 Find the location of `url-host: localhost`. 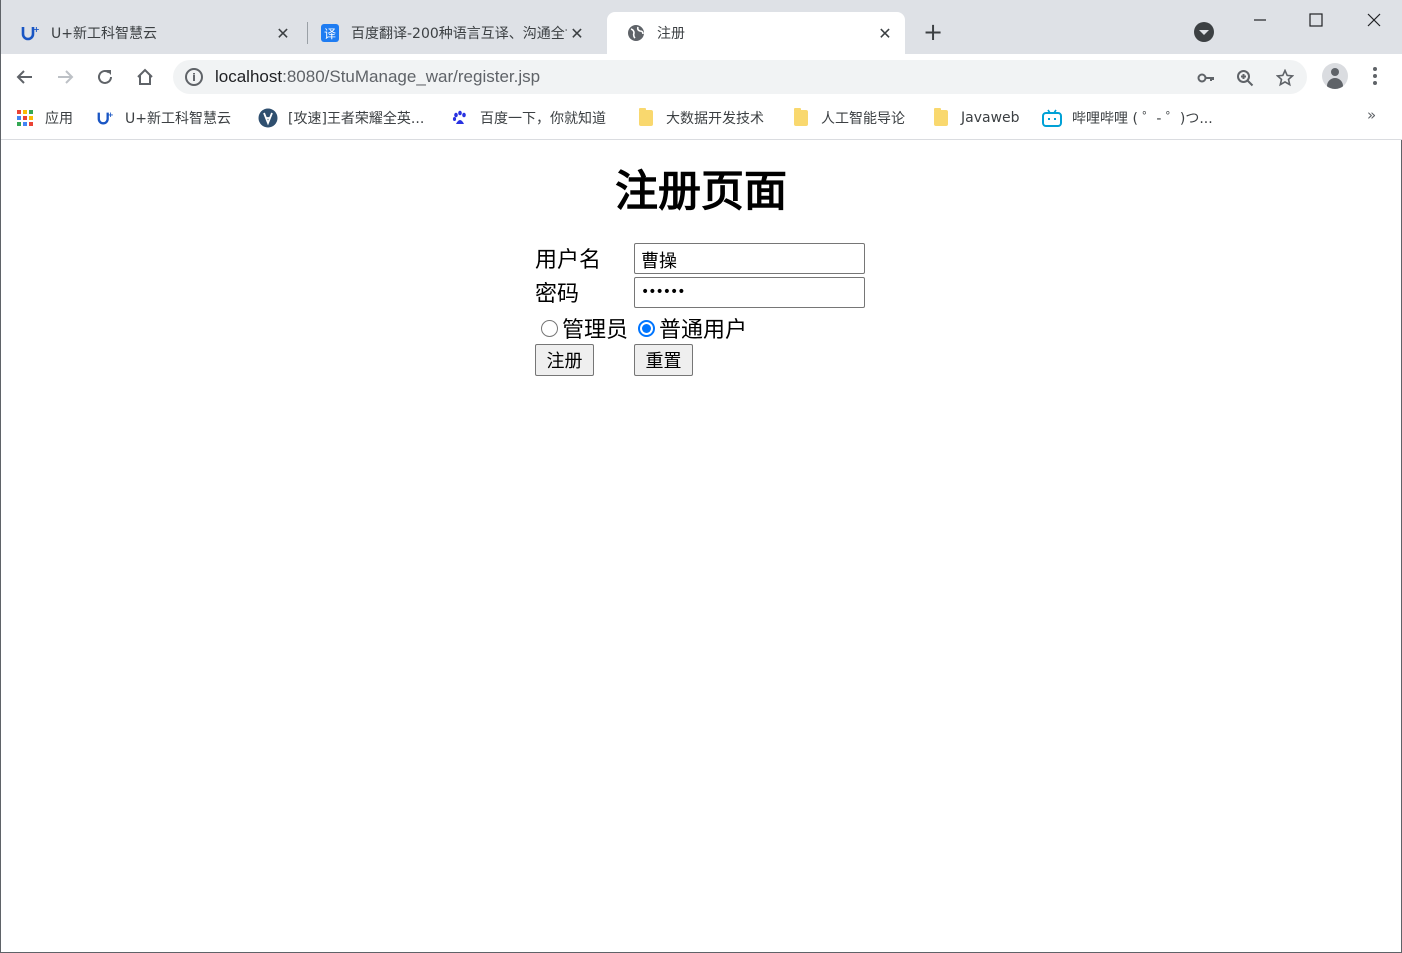

url-host: localhost is located at coordinates (249, 76).